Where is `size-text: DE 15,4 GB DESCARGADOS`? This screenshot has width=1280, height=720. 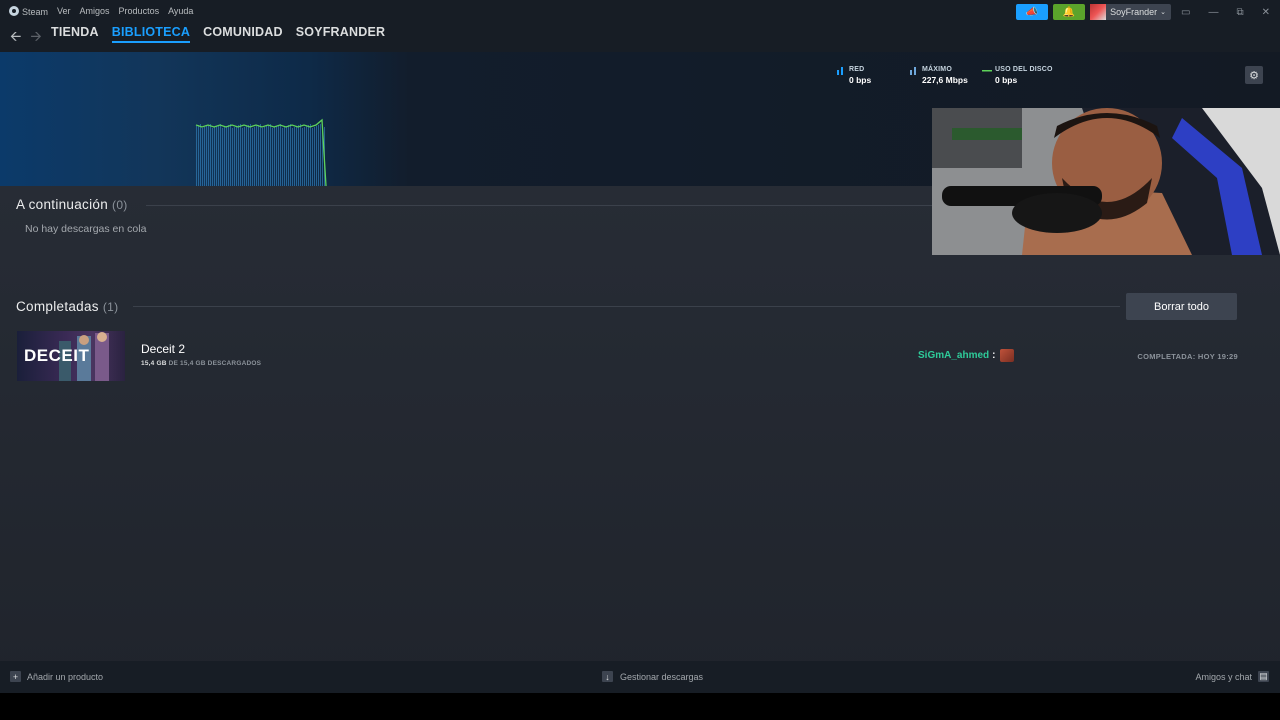 size-text: DE 15,4 GB DESCARGADOS is located at coordinates (215, 363).